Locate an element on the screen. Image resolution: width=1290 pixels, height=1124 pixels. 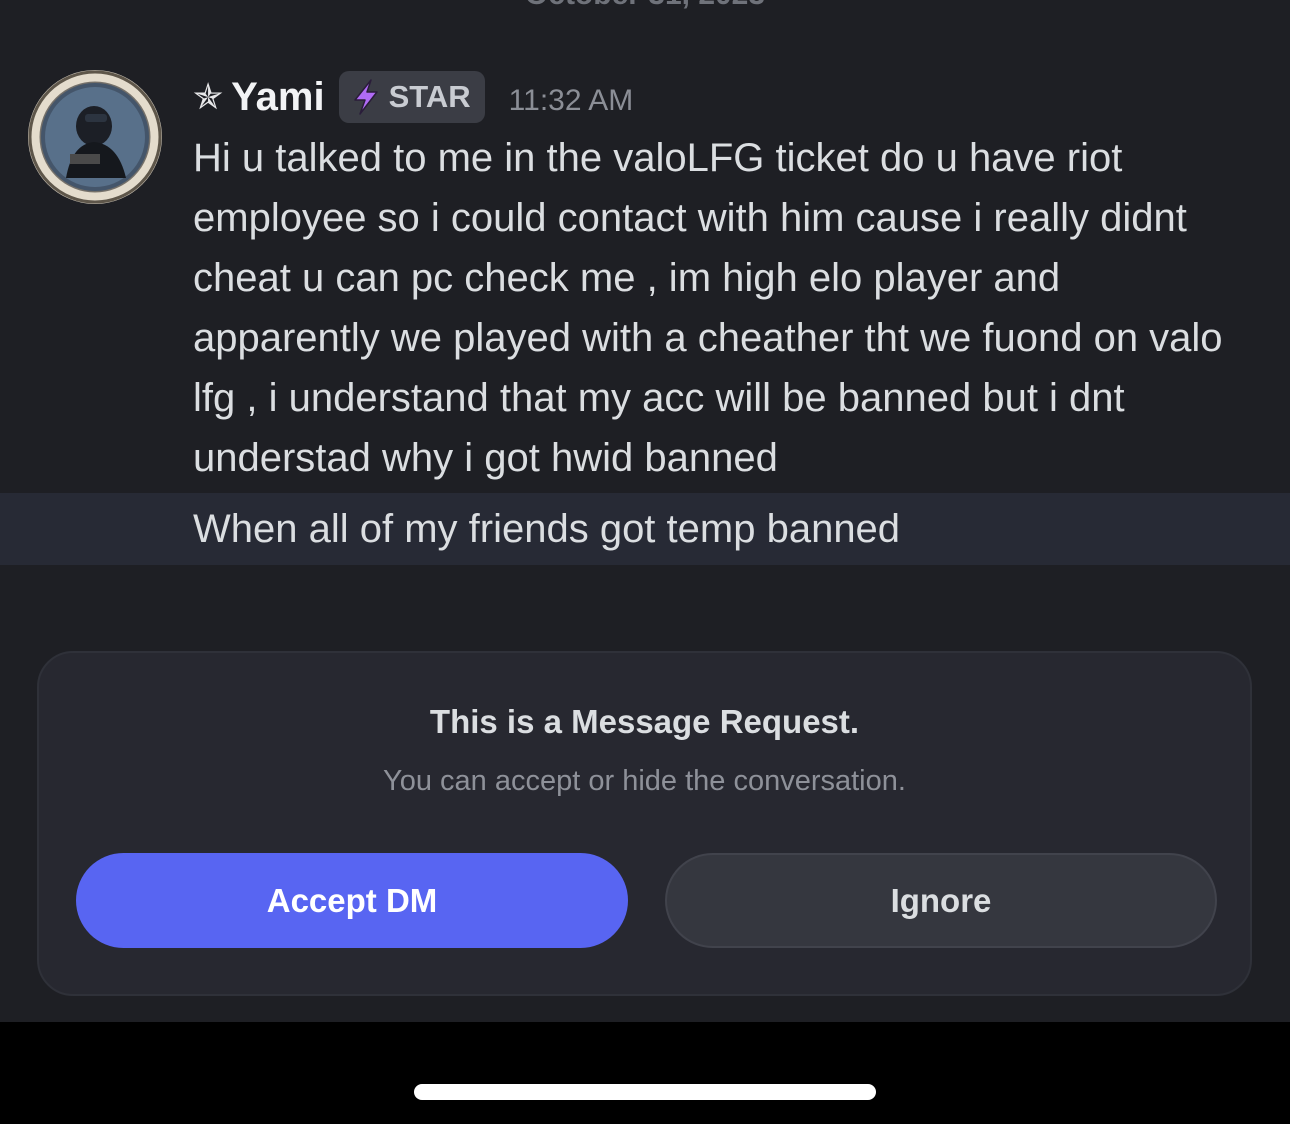
accept-dm-button: Accept DM is located at coordinates (352, 900).